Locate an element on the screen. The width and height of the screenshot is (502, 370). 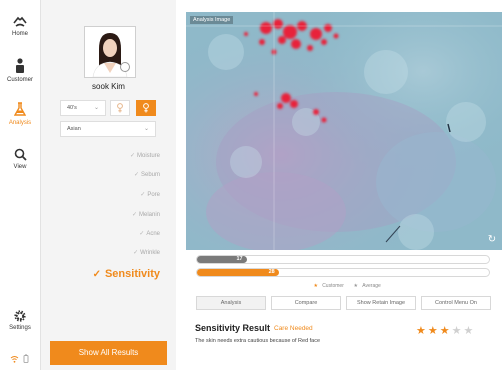
legend-average: Average is located at coordinates (371, 286).